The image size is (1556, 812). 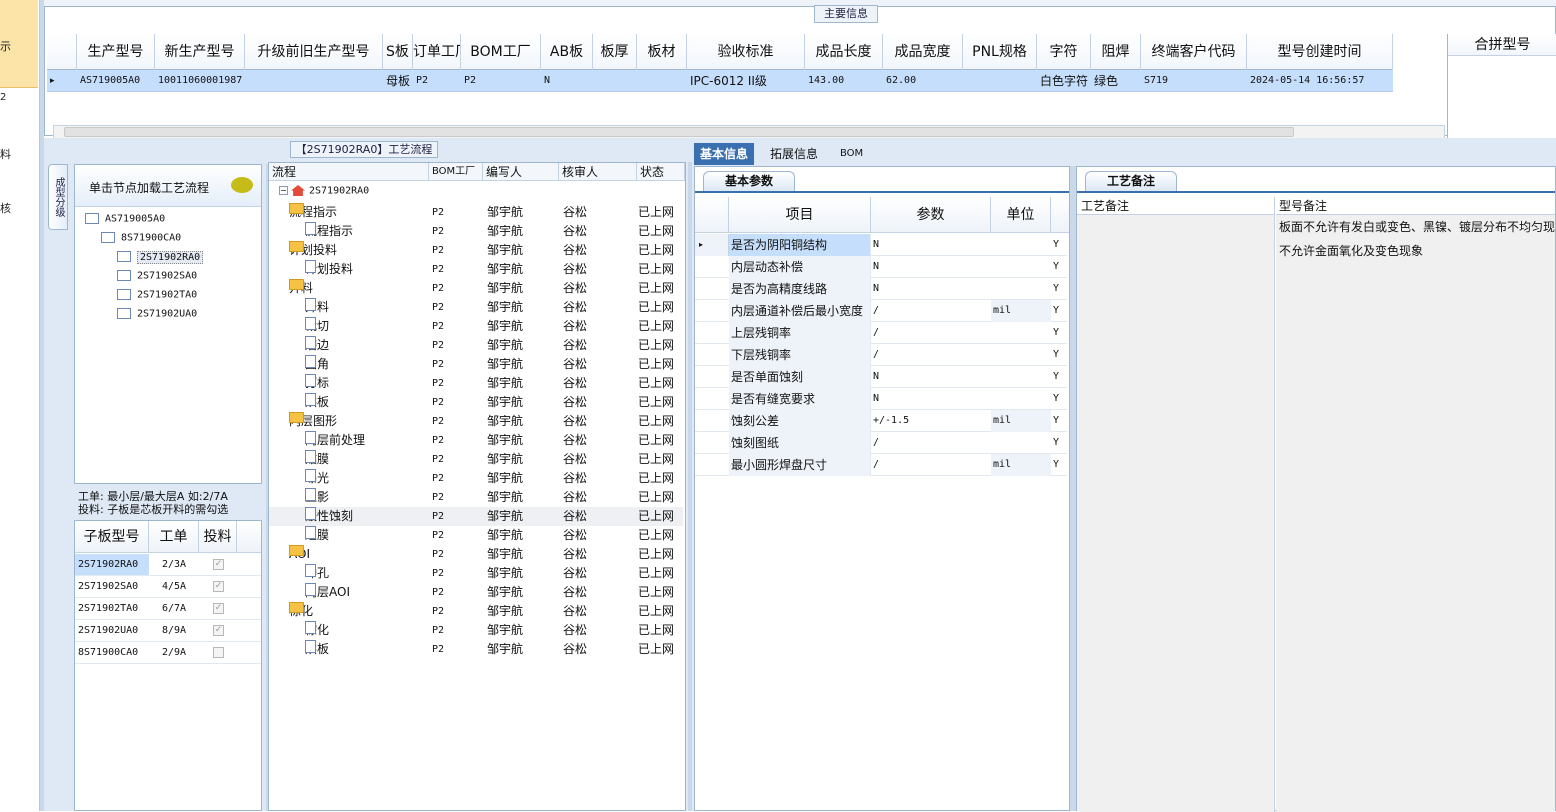 What do you see at coordinates (567, 52) in the screenshot?
I see `column-header: AB板` at bounding box center [567, 52].